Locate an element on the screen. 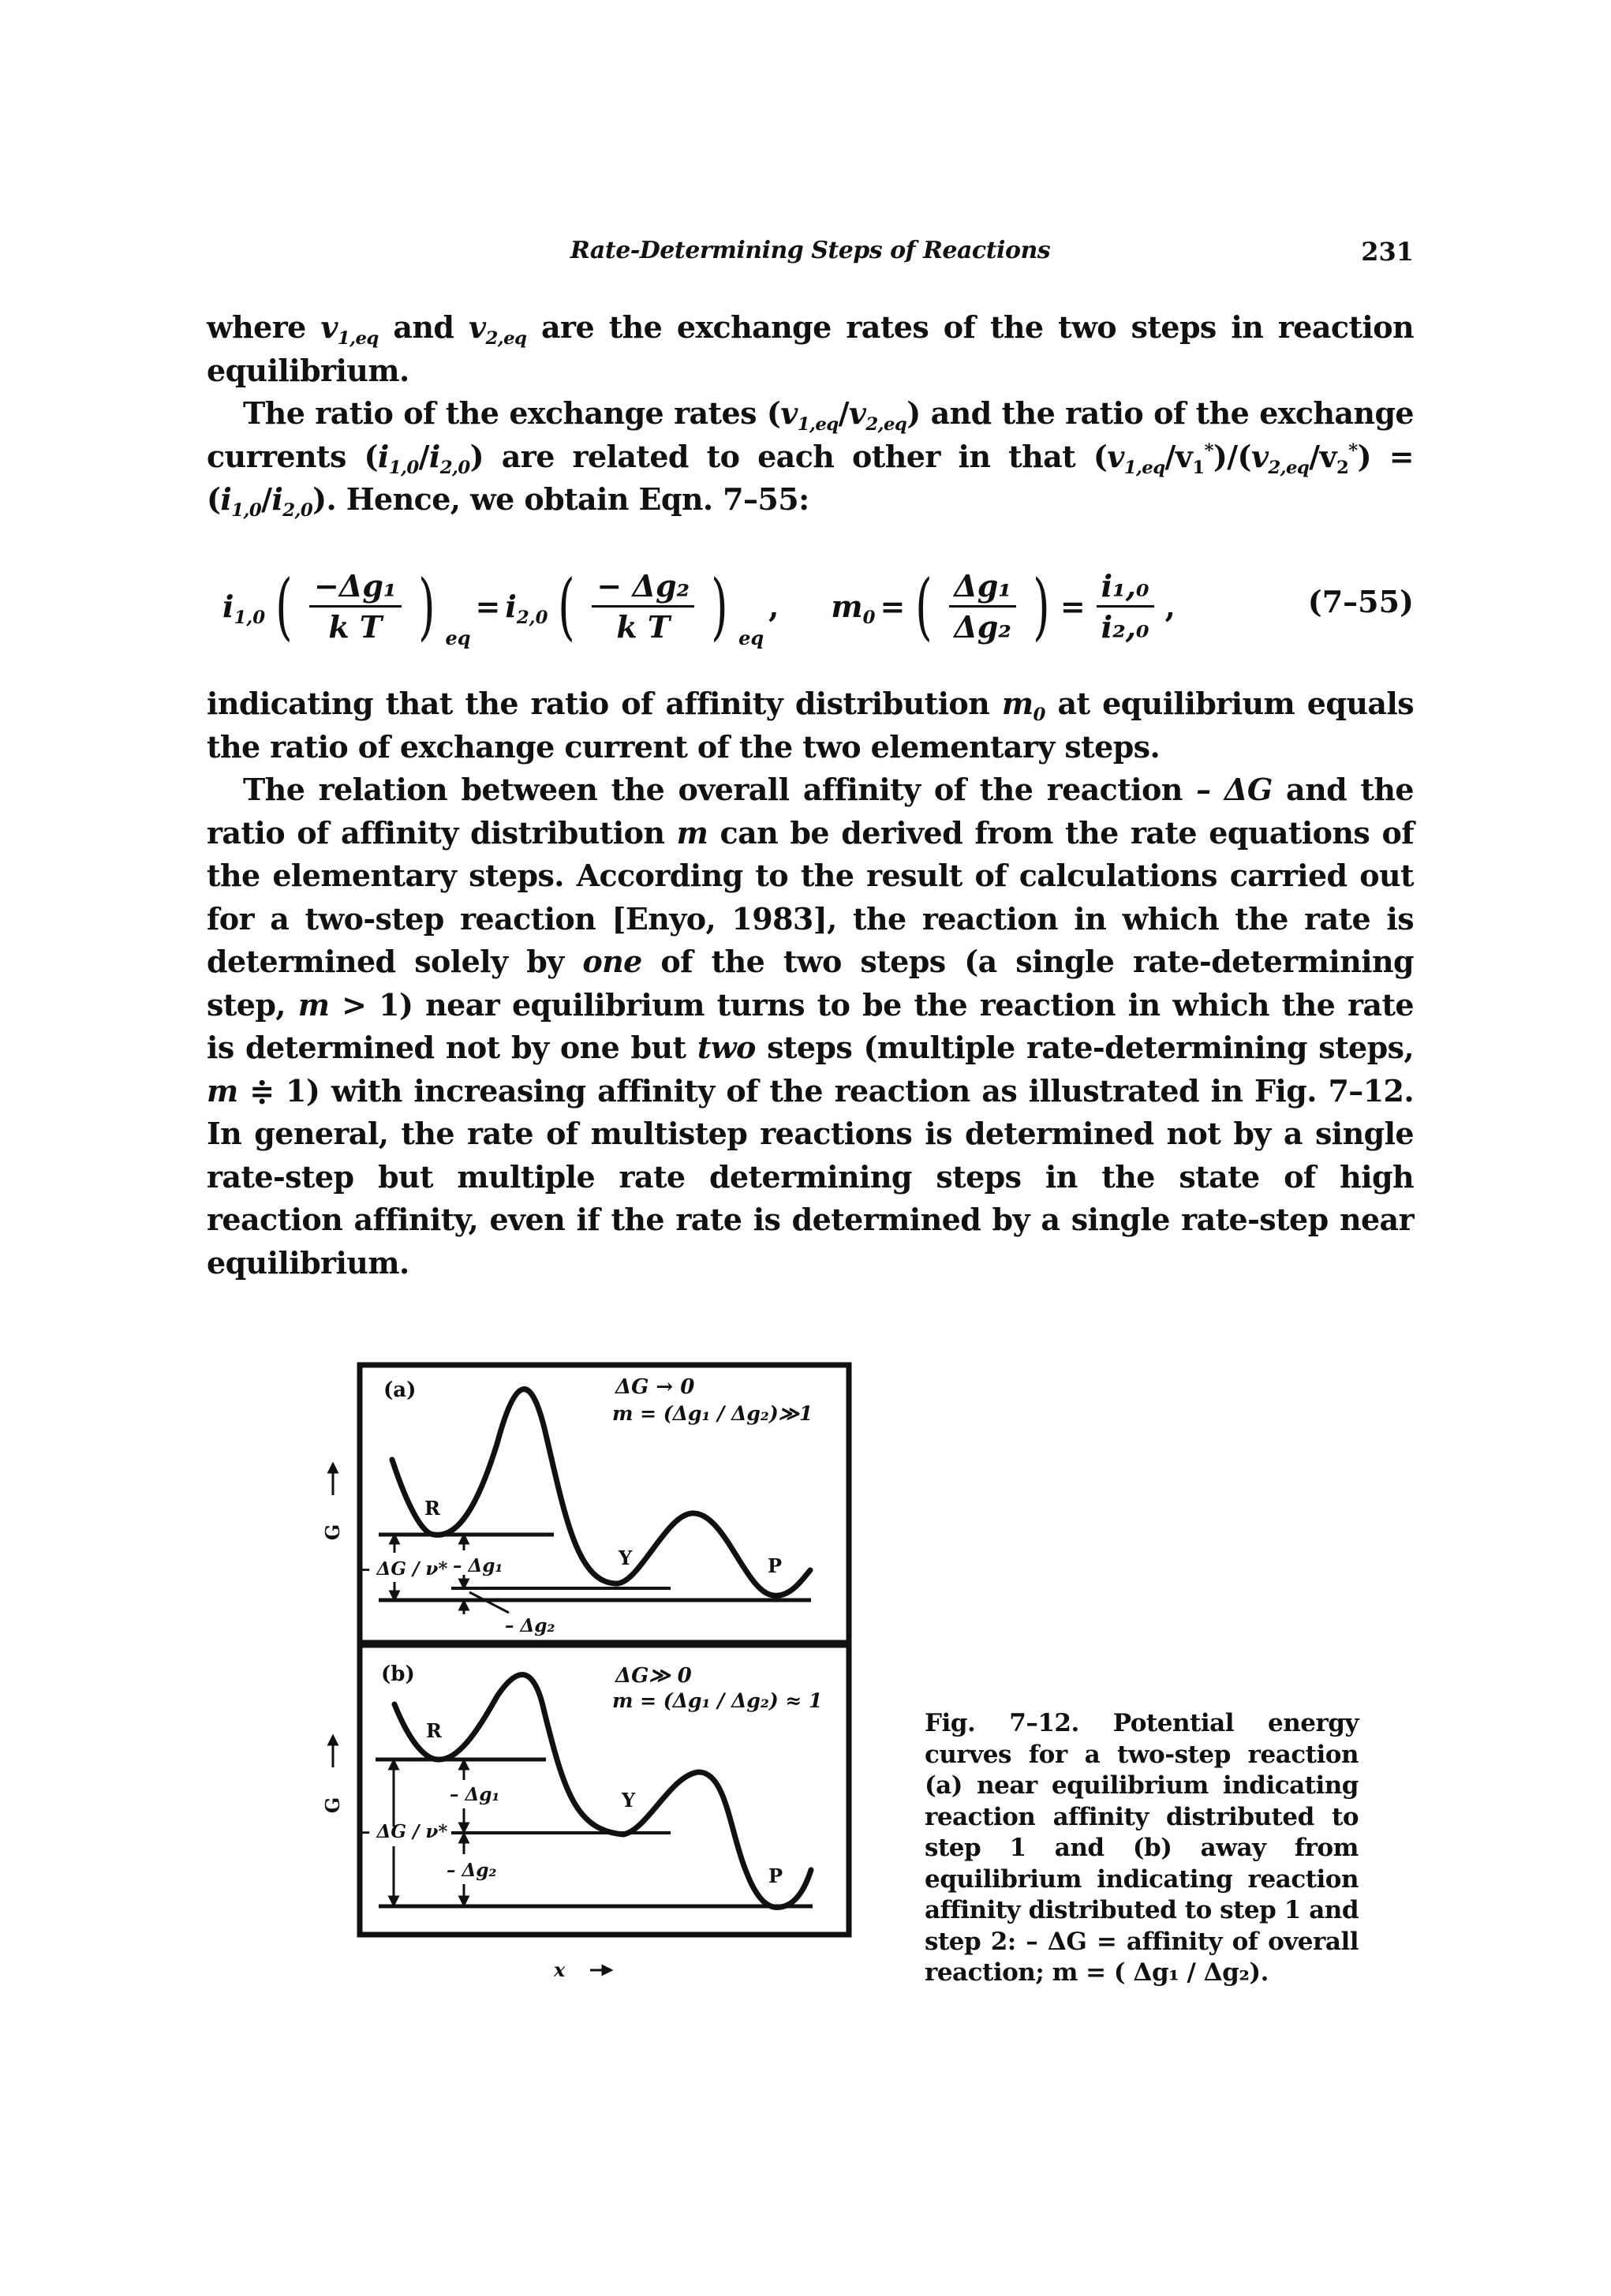 The width and height of the screenshot is (1611, 2296). eq-fraction-3: Δg₁ Δg₂ is located at coordinates (983, 606).